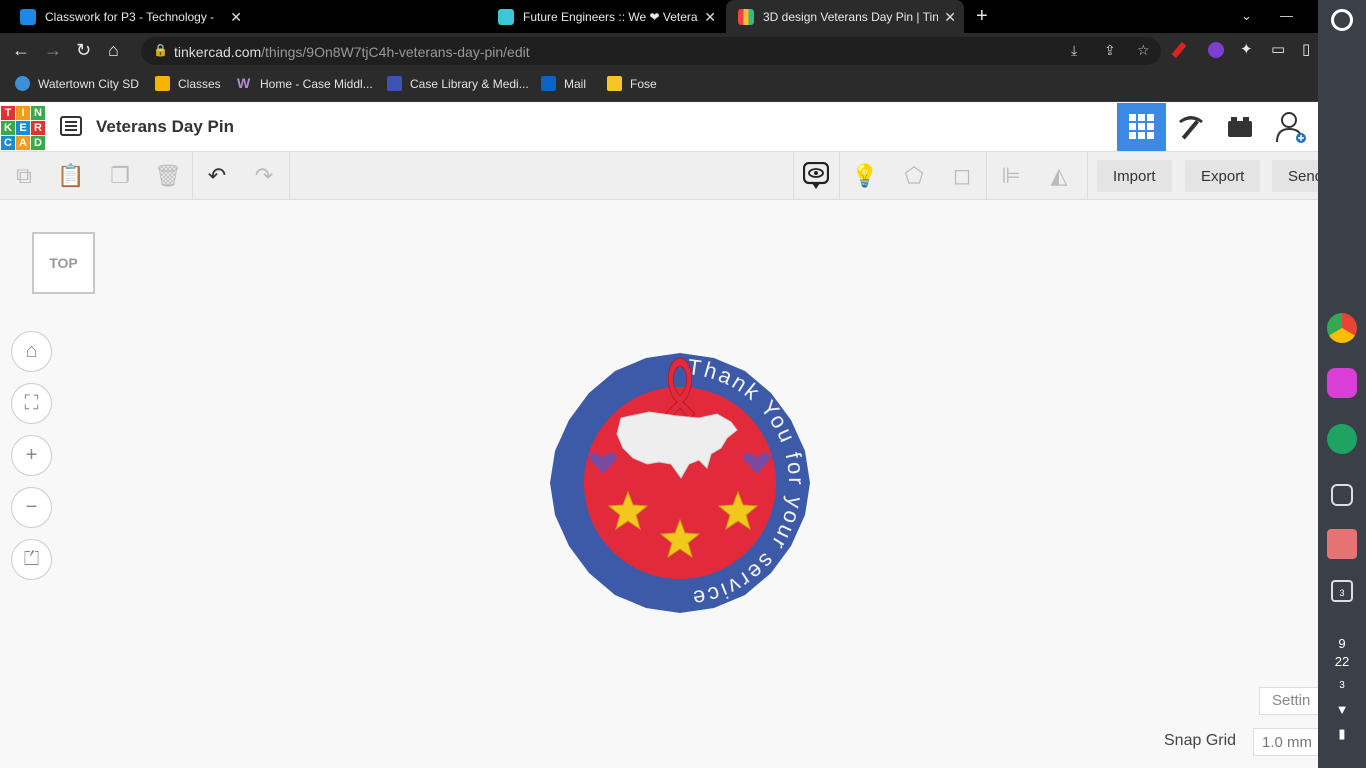 This screenshot has height=768, width=1366. I want to click on cast-icon: ▭, so click(1278, 50).